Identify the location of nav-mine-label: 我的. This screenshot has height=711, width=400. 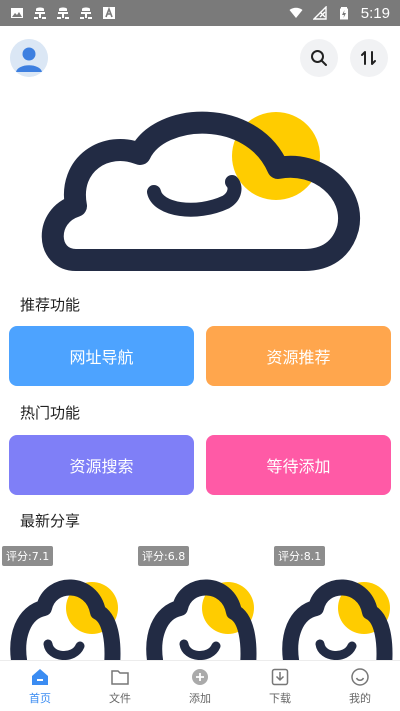
(360, 698).